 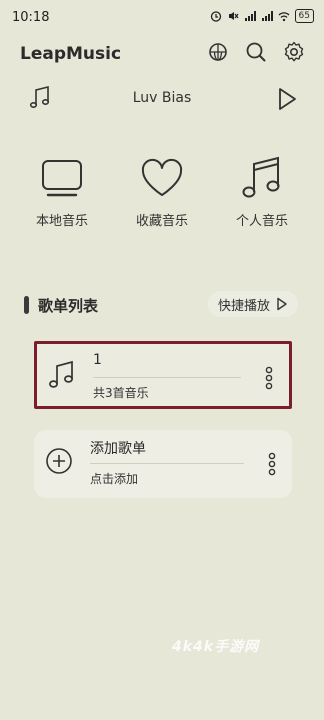 I want to click on local-music-button: 本地音乐, so click(x=62, y=191).